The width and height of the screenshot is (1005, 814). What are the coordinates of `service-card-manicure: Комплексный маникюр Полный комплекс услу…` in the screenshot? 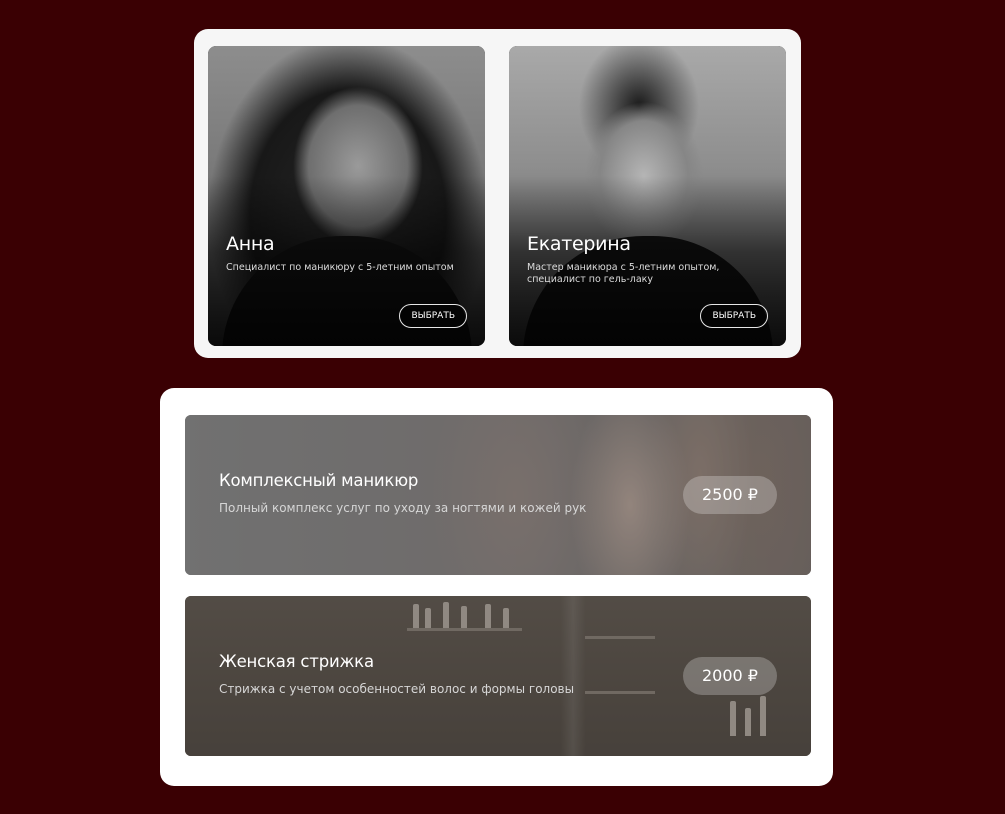 It's located at (498, 495).